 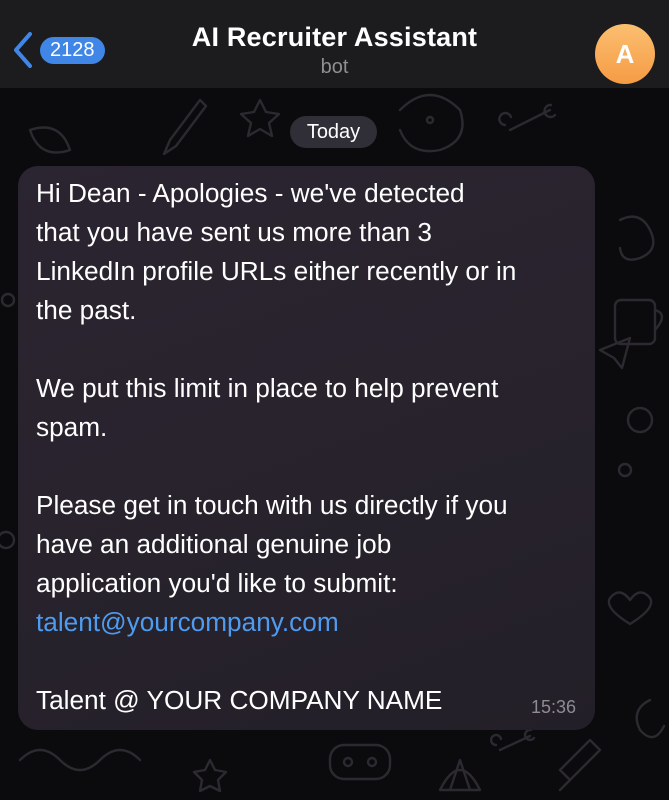 What do you see at coordinates (431, 123) in the screenshot?
I see `doodle-dog-icon` at bounding box center [431, 123].